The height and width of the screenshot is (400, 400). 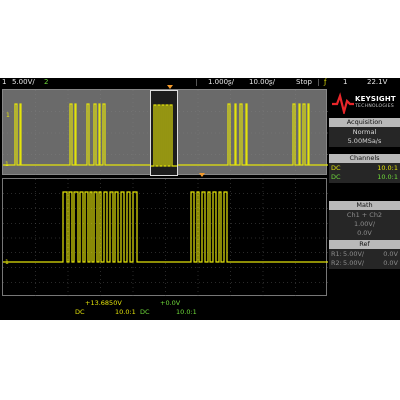 I want to click on trigger-source: 1, so click(x=345, y=82).